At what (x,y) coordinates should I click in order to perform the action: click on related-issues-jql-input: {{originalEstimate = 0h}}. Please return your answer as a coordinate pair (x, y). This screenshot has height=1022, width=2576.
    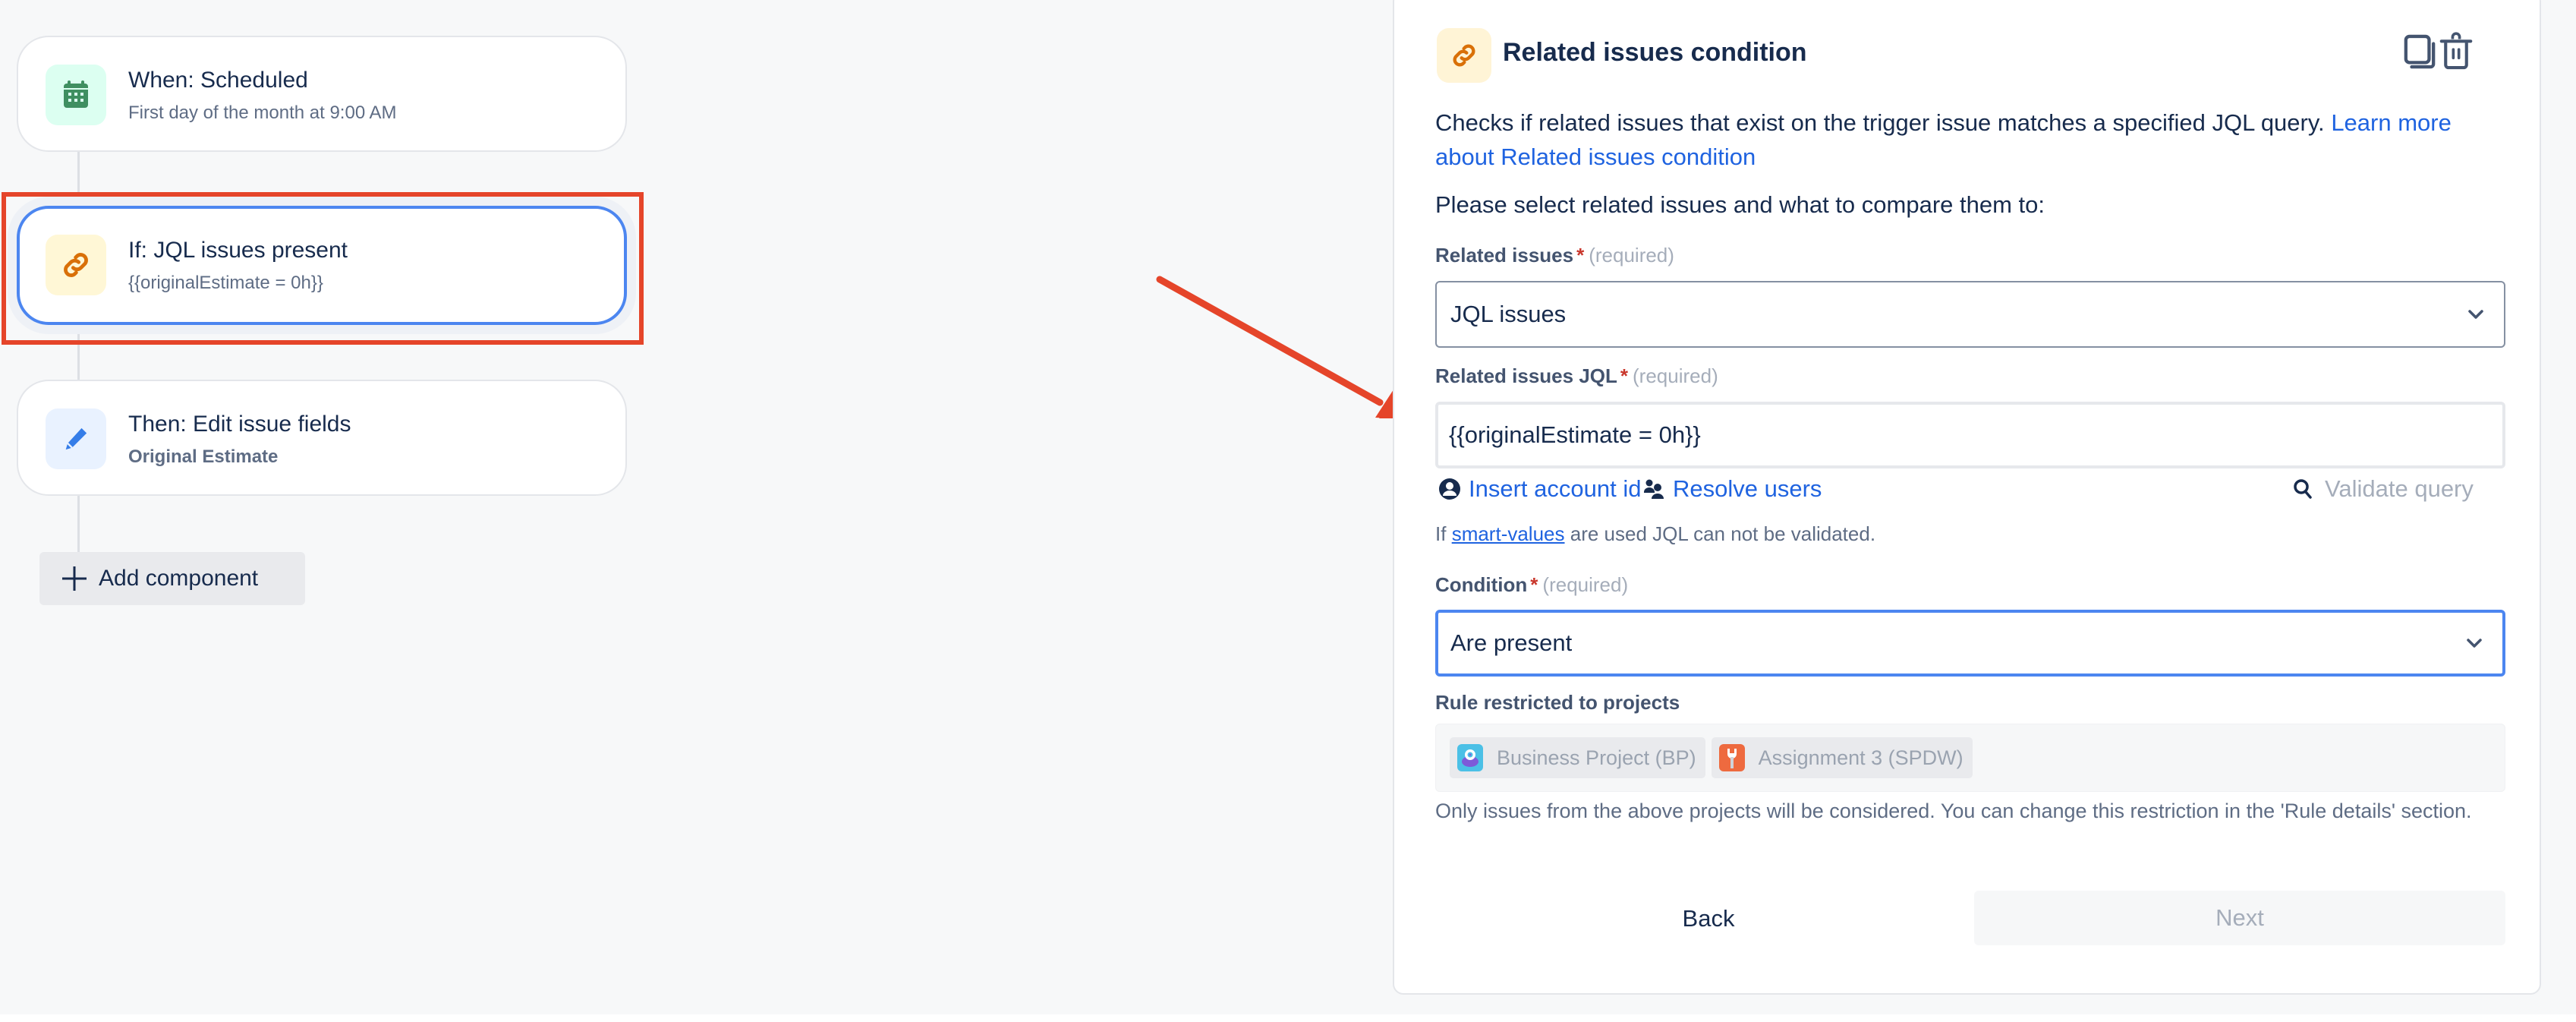
    Looking at the image, I should click on (1970, 435).